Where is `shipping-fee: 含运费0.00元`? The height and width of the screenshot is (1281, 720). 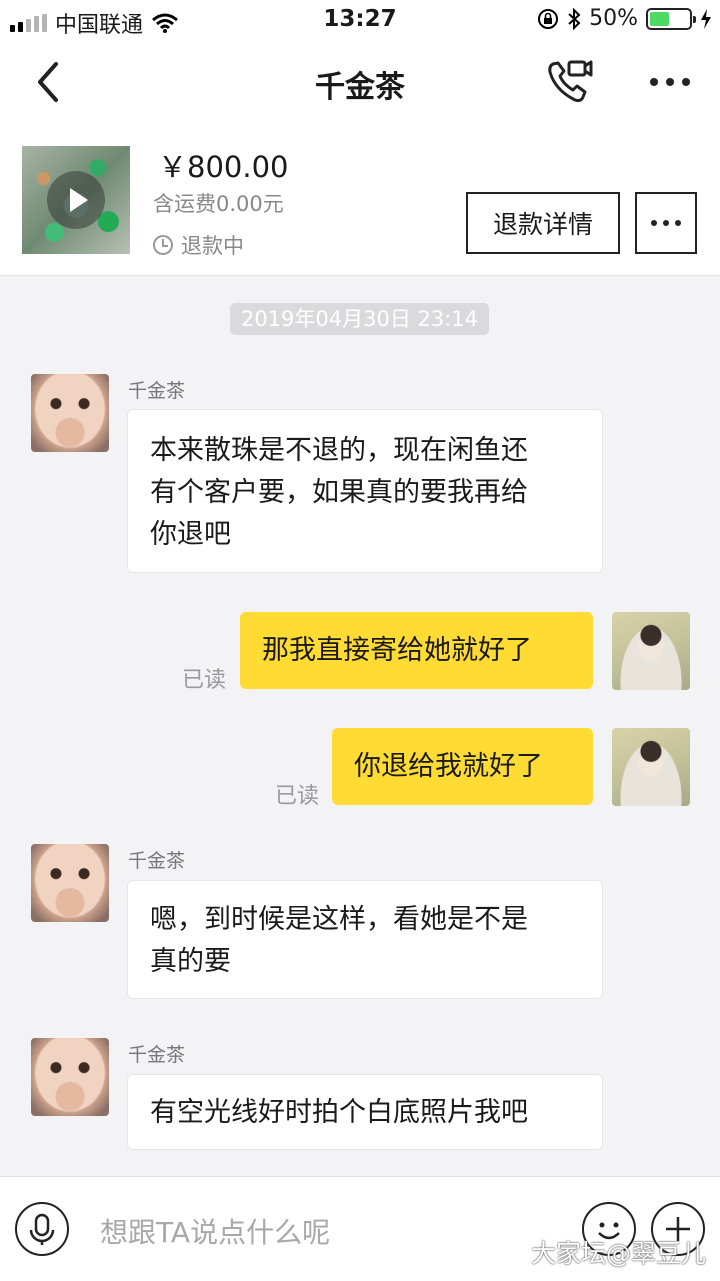
shipping-fee: 含运费0.00元 is located at coordinates (218, 204).